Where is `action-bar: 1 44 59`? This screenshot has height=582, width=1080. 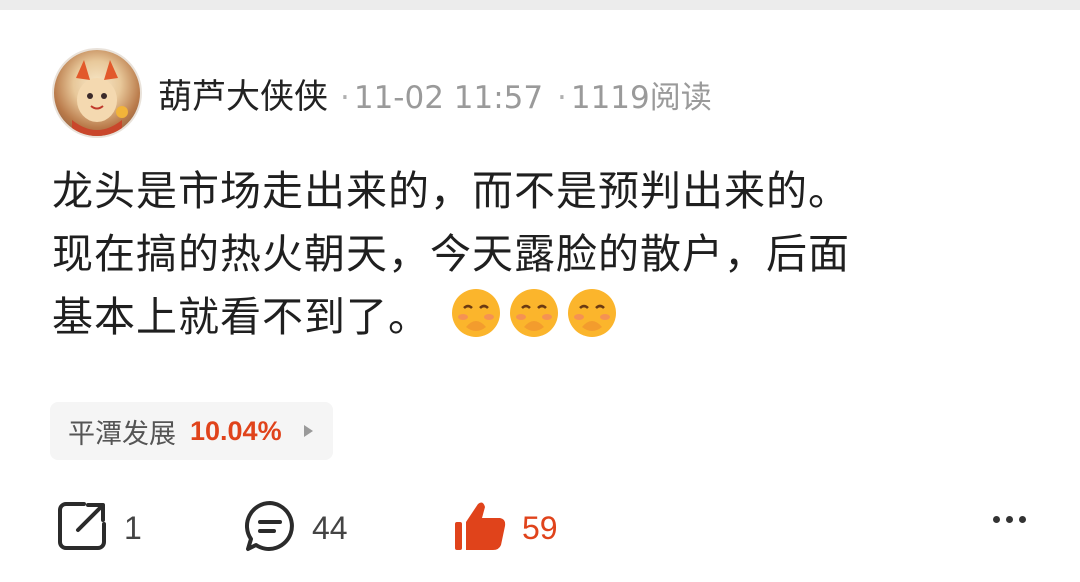
action-bar: 1 44 59 is located at coordinates (540, 528).